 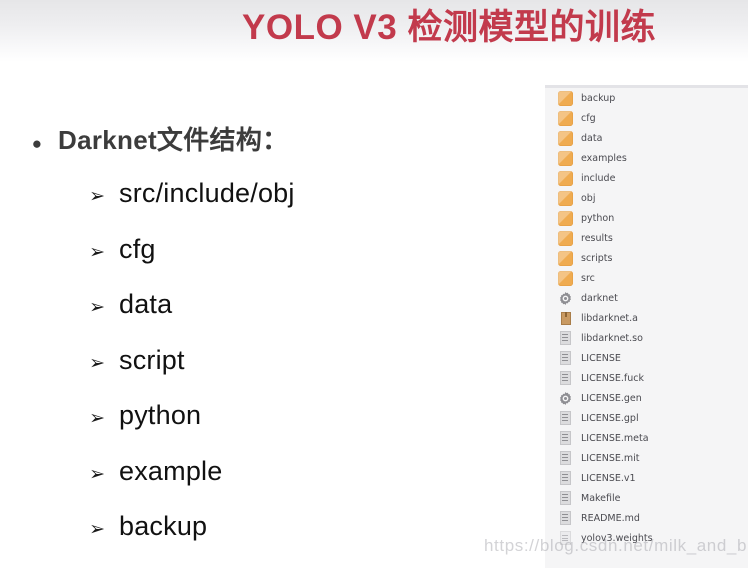 I want to click on file-name-label: README.md, so click(x=610, y=518).